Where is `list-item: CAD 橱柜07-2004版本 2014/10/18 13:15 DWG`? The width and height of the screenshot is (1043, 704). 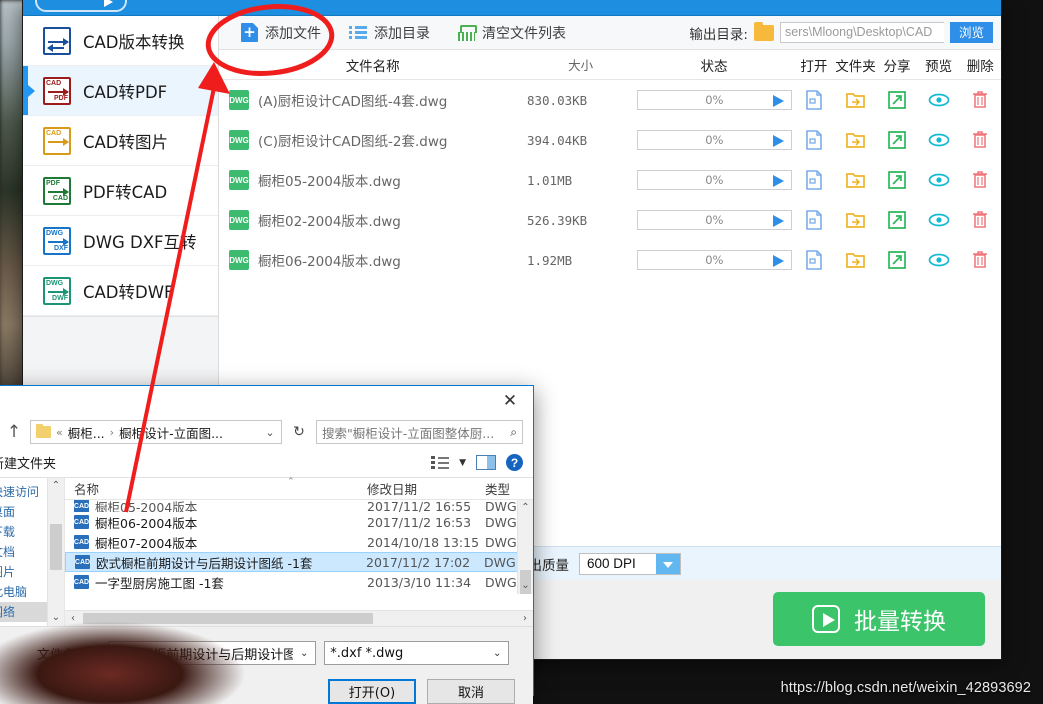 list-item: CAD 橱柜07-2004版本 2014/10/18 13:15 DWG is located at coordinates (299, 542).